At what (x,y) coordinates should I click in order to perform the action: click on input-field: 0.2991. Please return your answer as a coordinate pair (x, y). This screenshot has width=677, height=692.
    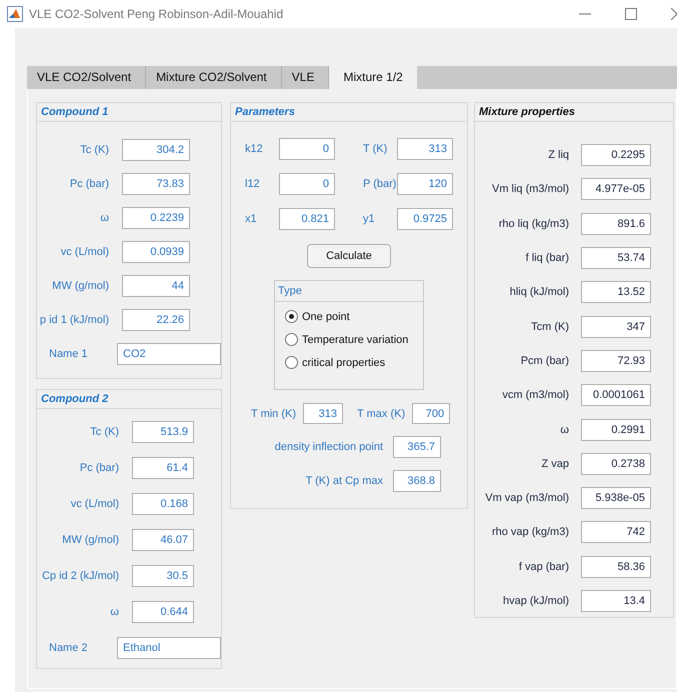
    Looking at the image, I should click on (616, 429).